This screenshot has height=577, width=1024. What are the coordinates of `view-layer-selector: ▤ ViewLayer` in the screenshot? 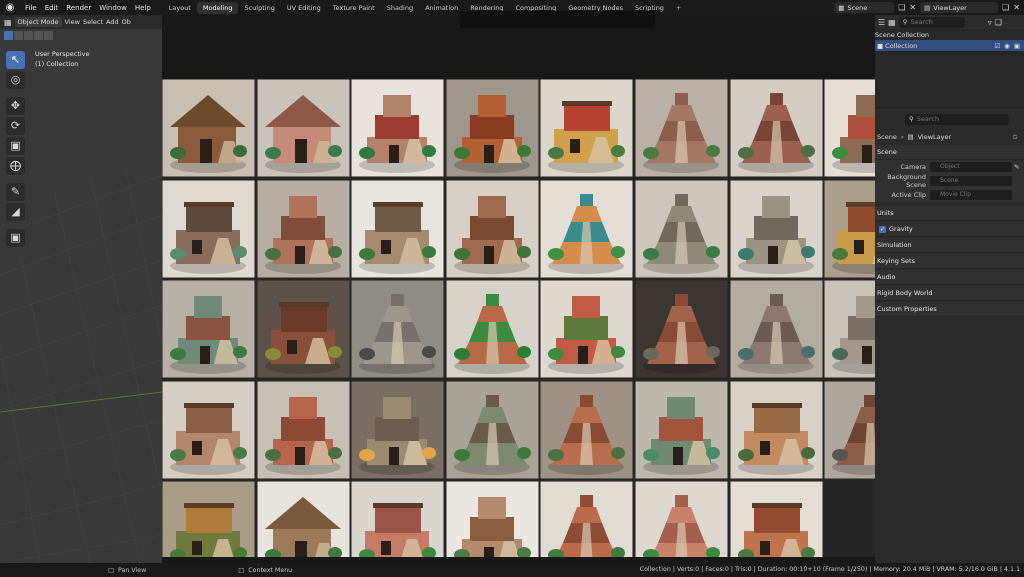 It's located at (959, 7).